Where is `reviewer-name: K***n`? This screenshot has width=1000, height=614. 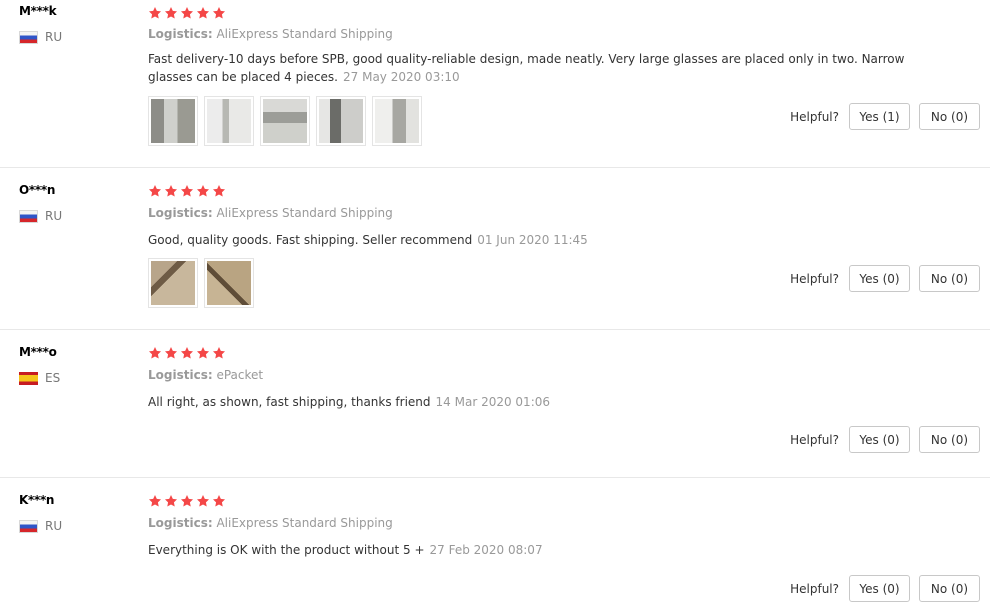 reviewer-name: K***n is located at coordinates (37, 500).